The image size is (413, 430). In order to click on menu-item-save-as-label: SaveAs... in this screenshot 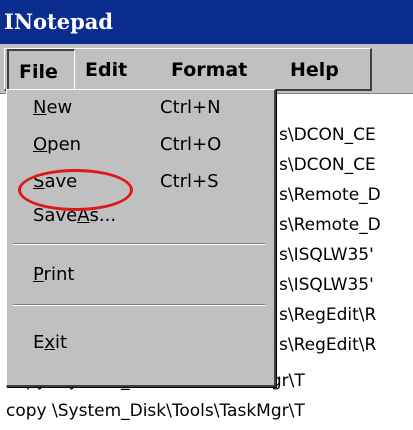, I will do `click(75, 215)`.